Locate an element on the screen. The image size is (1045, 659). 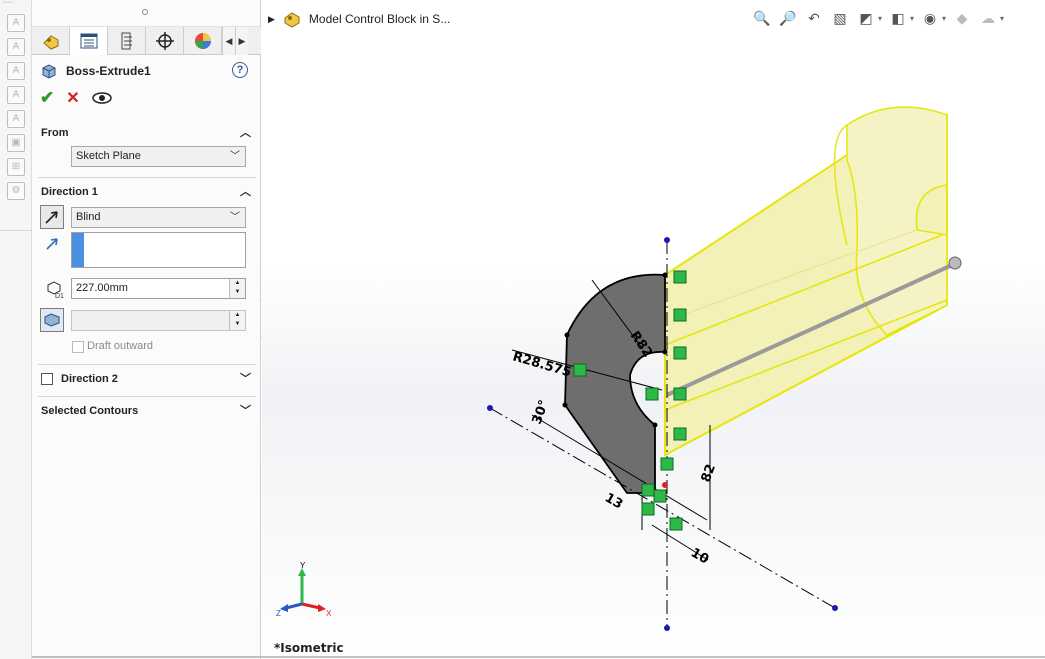
reference-triad: Y X Z is located at coordinates (304, 590).